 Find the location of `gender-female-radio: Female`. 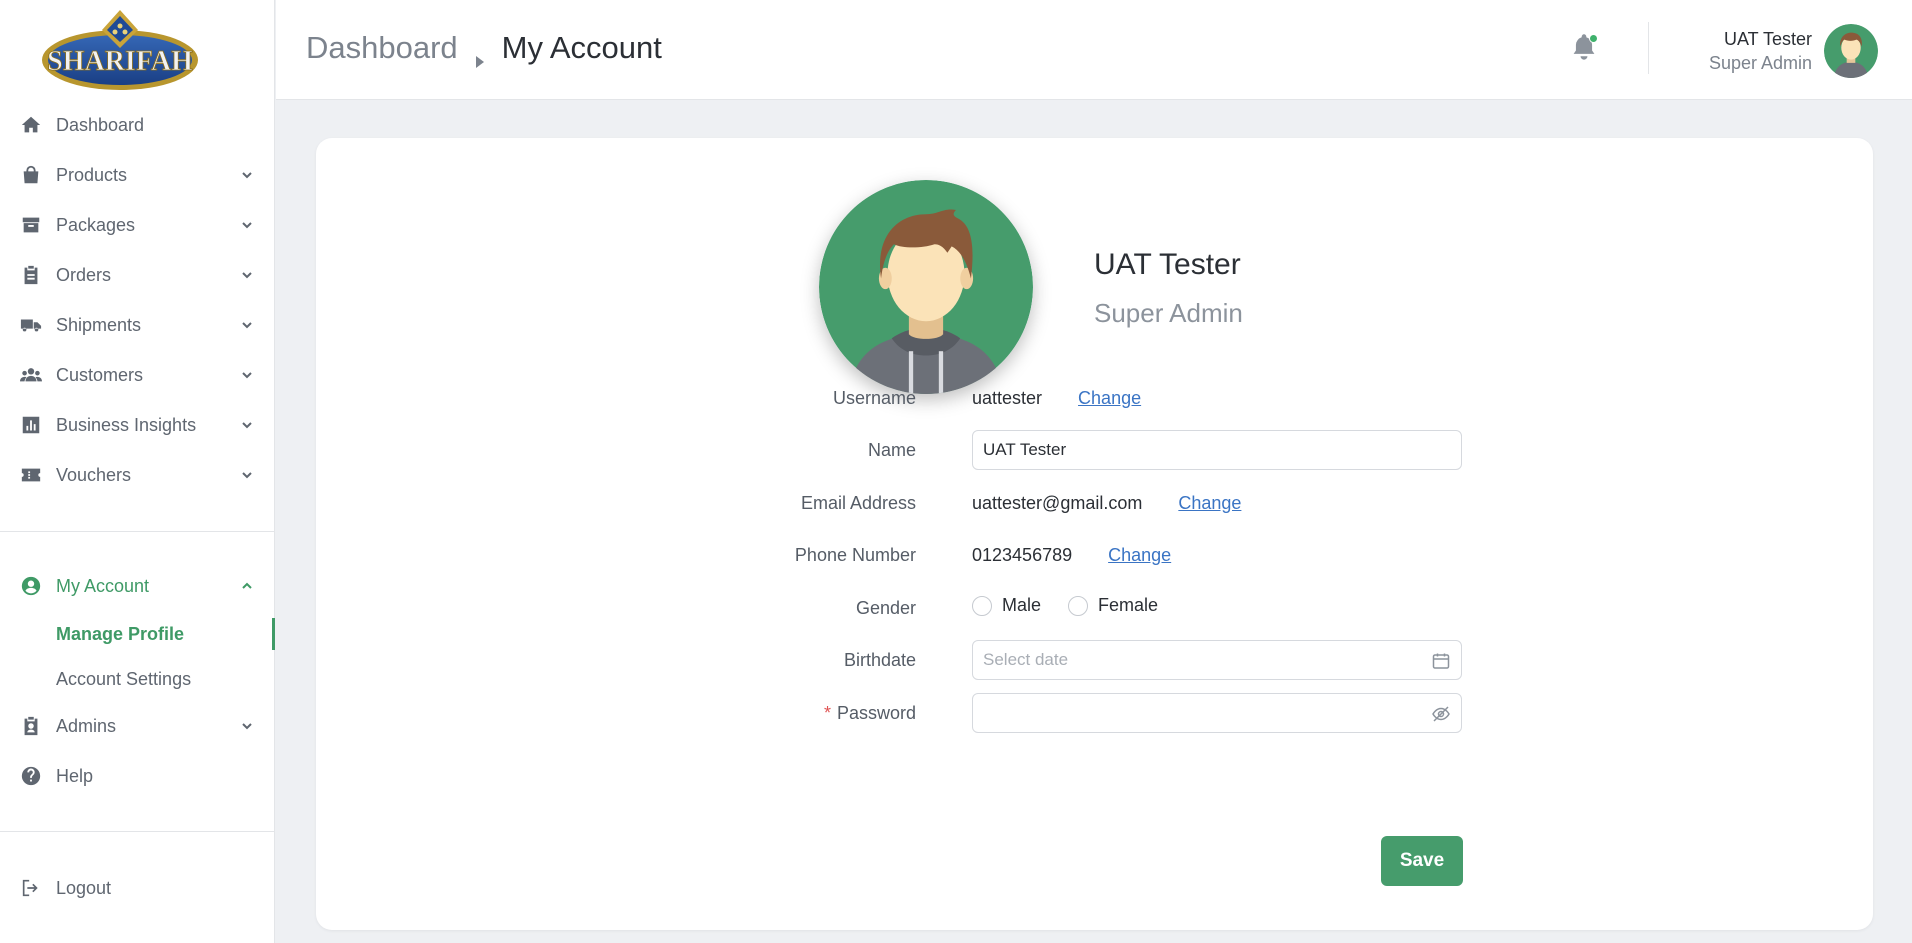

gender-female-radio: Female is located at coordinates (1113, 605).